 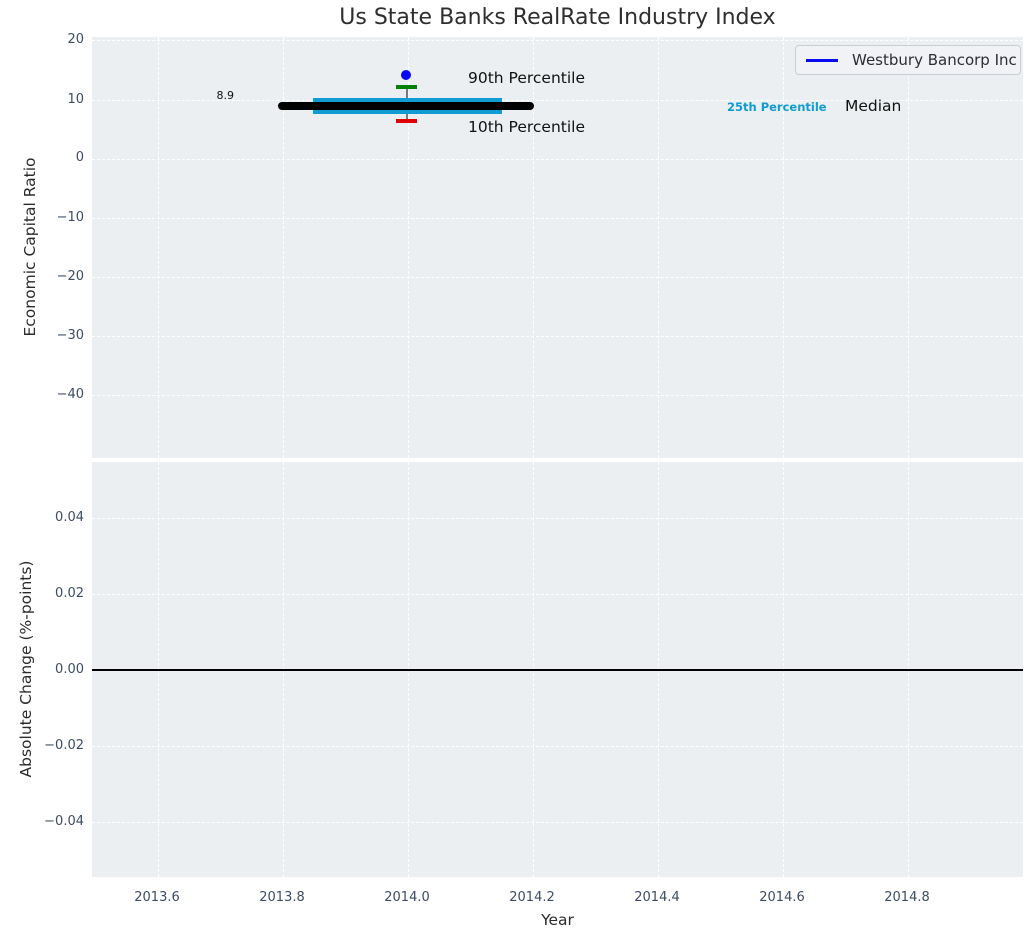 What do you see at coordinates (527, 127) in the screenshot?
I see `percentile-10-annotation: 10th Percentile` at bounding box center [527, 127].